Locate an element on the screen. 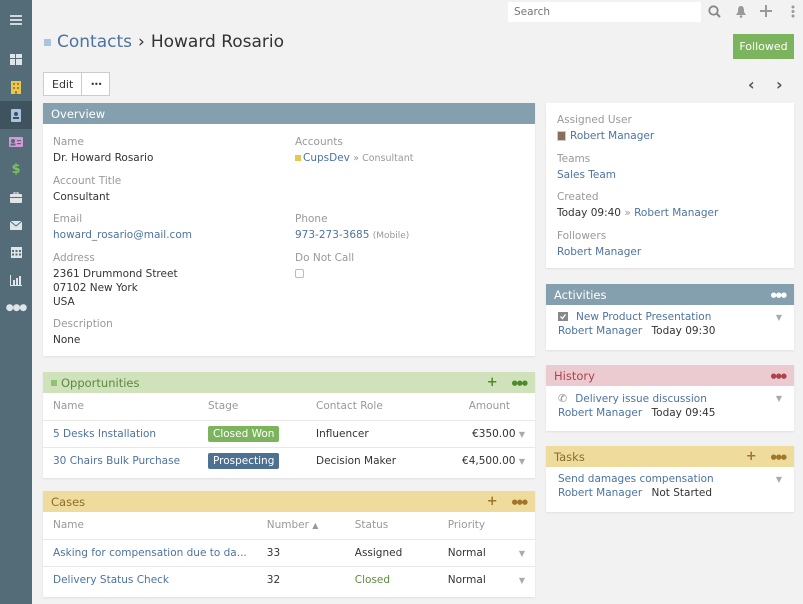 The height and width of the screenshot is (604, 803). column-header-stage: Stage is located at coordinates (252, 407).